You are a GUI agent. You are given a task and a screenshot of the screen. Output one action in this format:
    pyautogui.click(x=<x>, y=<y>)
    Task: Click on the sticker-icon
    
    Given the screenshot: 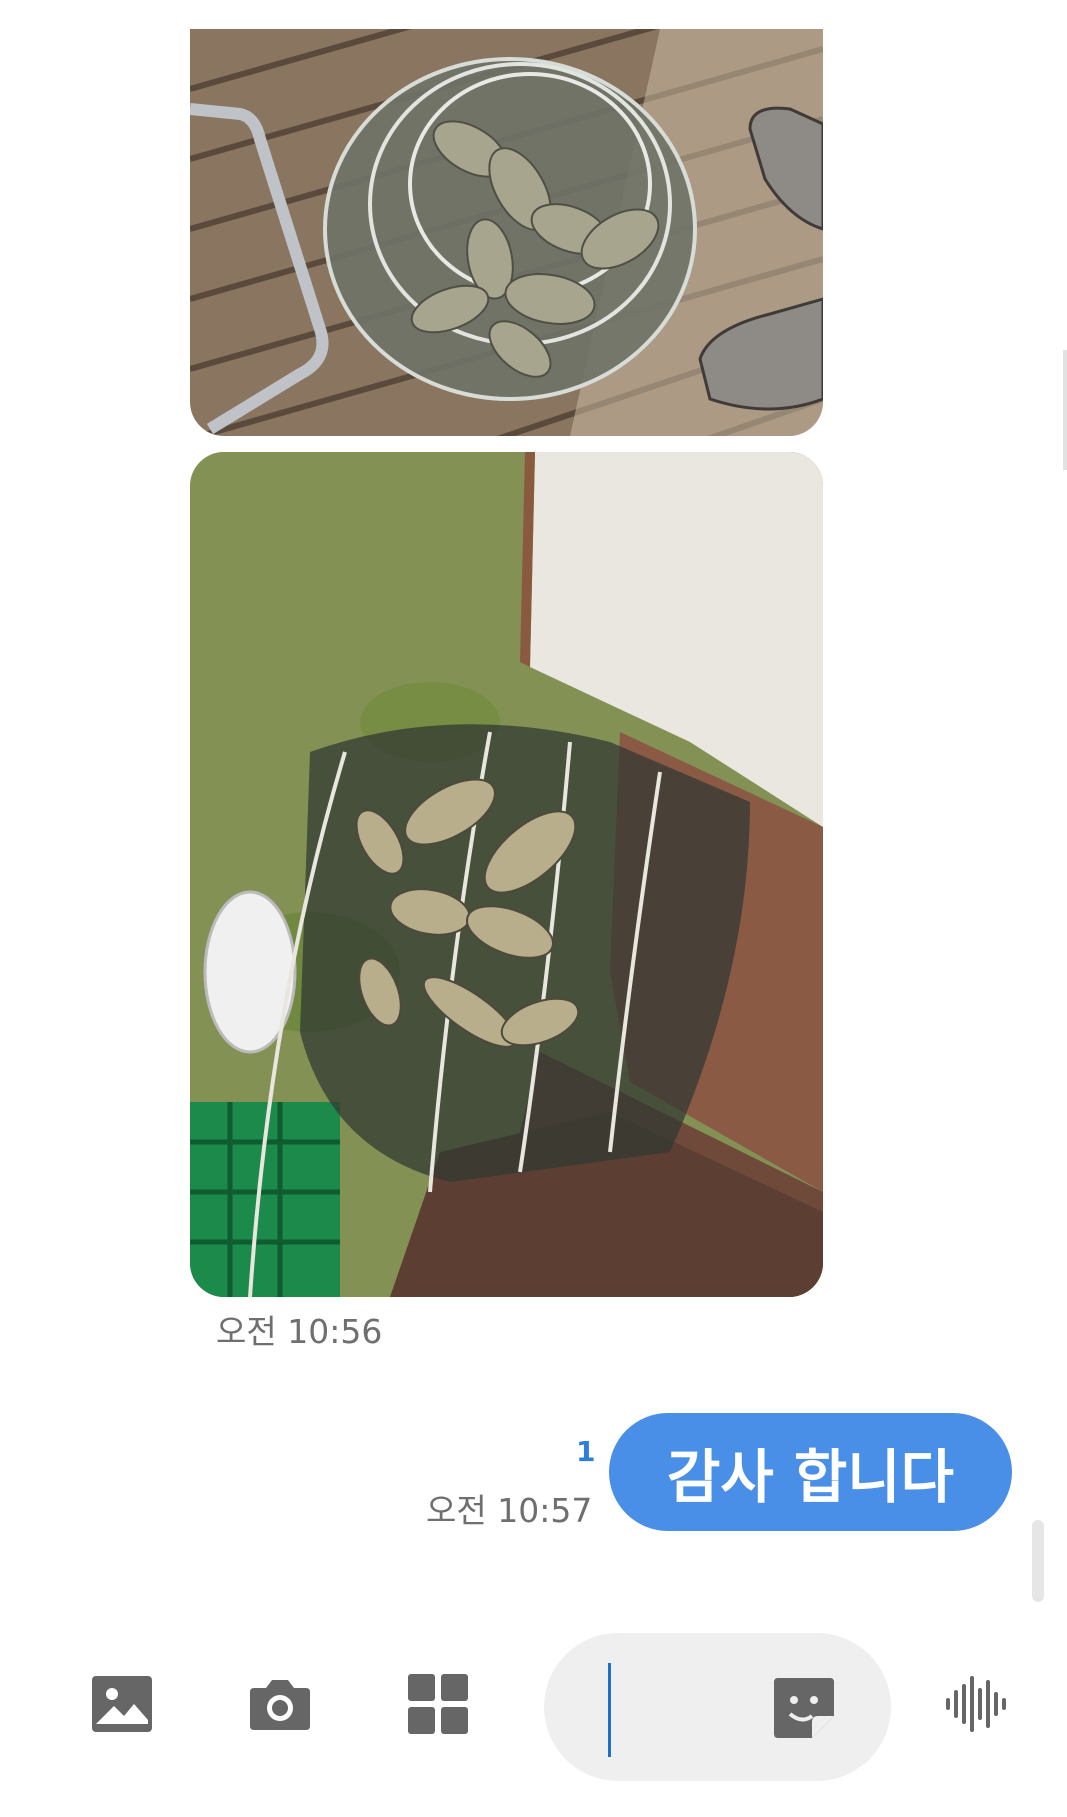 What is the action you would take?
    pyautogui.click(x=804, y=1708)
    